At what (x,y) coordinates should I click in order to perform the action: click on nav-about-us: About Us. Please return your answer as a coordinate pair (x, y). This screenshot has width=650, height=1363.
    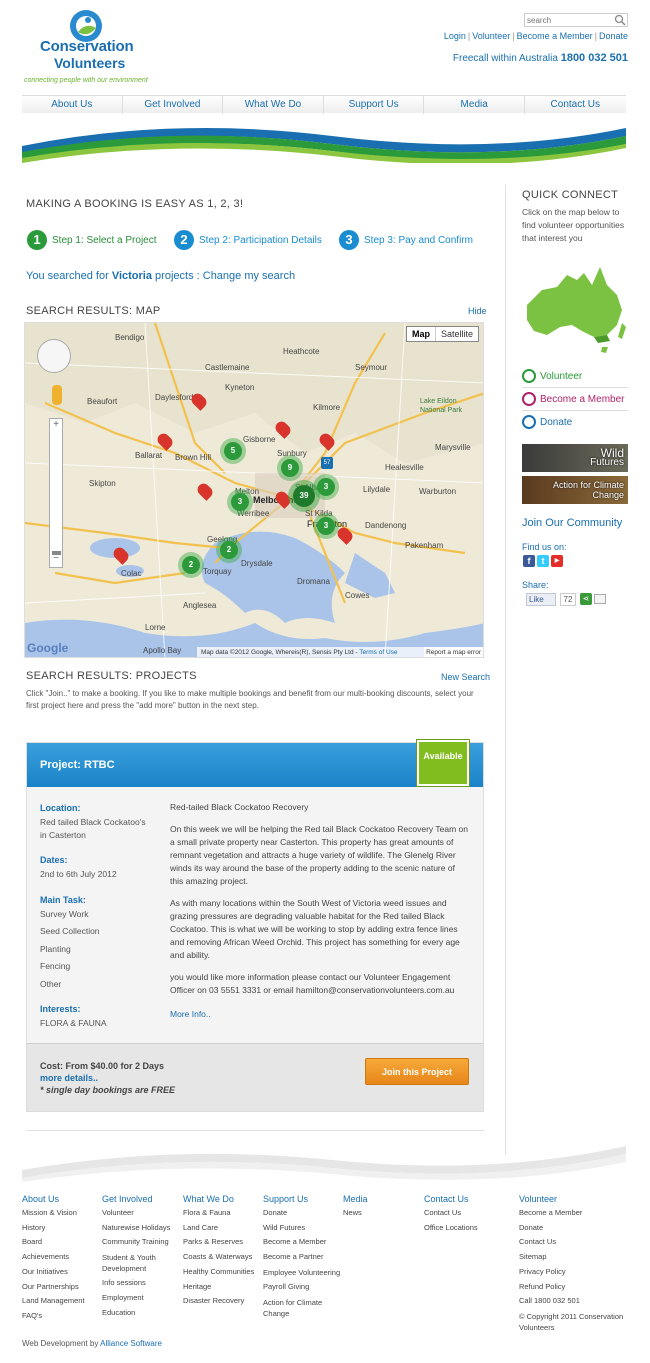
    Looking at the image, I should click on (72, 105).